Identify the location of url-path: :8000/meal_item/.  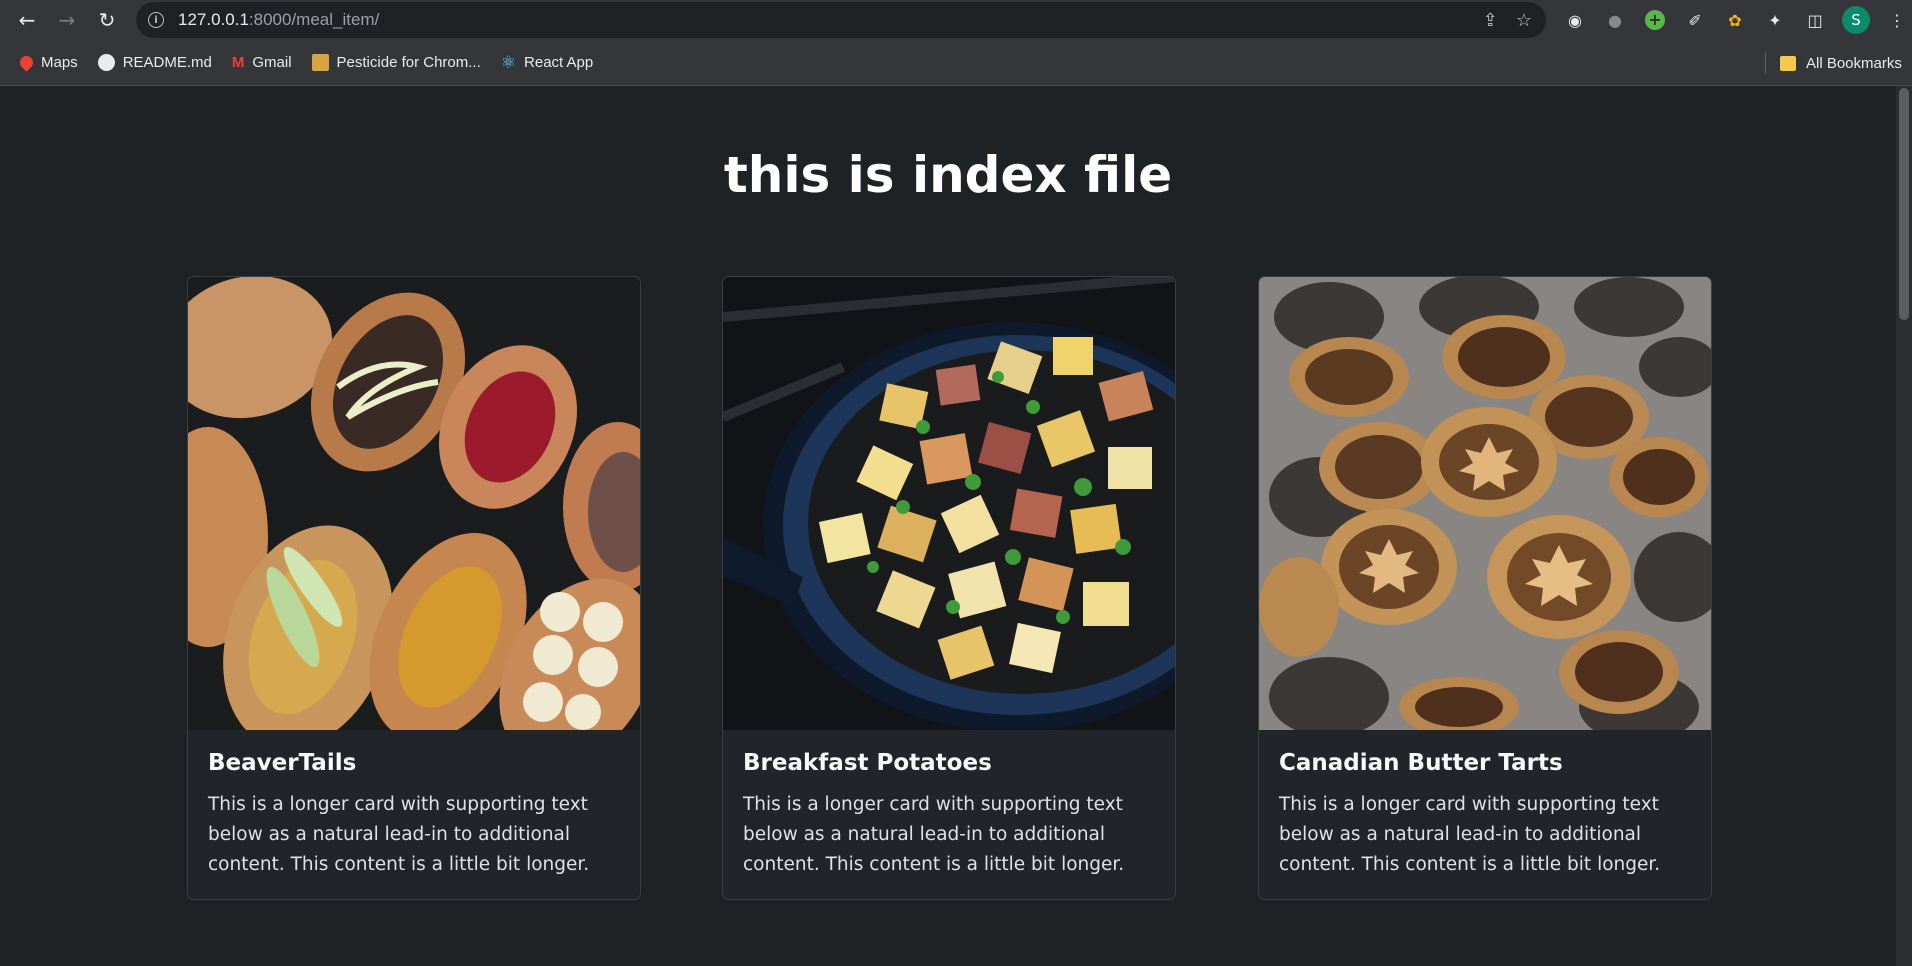
(314, 19).